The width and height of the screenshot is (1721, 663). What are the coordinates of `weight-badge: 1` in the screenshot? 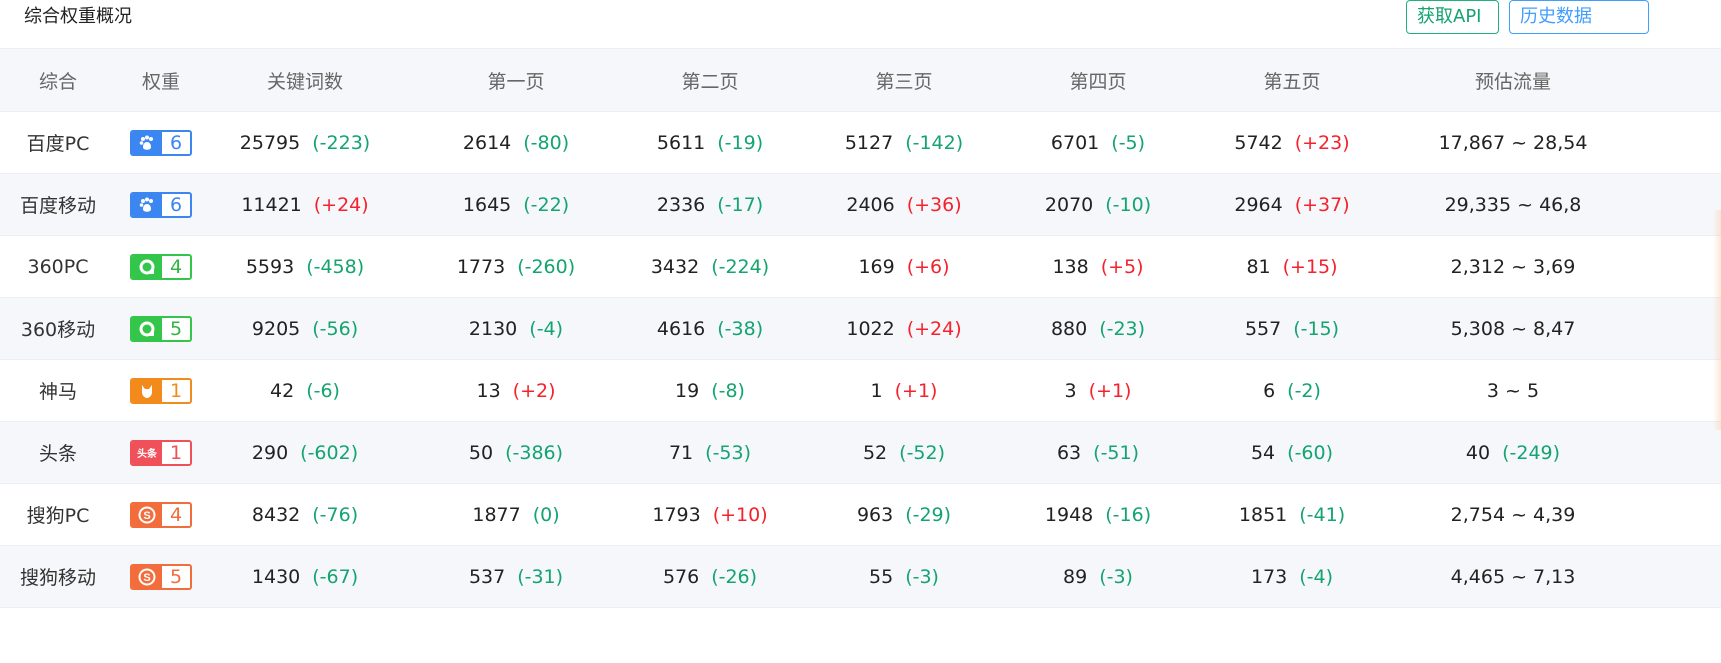 It's located at (161, 390).